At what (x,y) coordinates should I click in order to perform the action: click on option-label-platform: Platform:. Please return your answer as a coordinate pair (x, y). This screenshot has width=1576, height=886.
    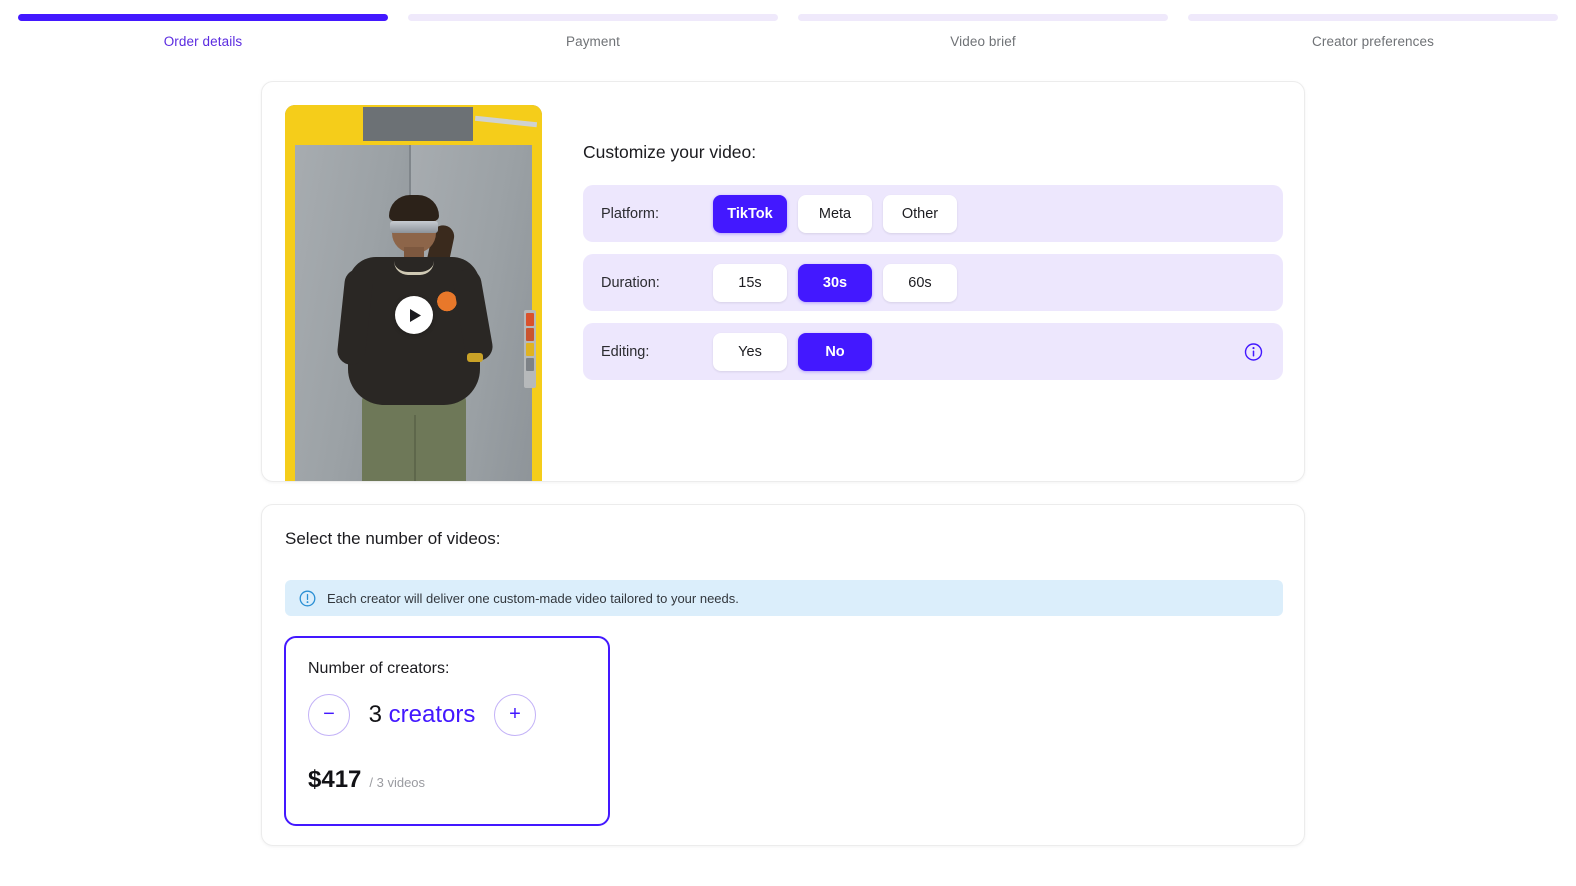
    Looking at the image, I should click on (630, 213).